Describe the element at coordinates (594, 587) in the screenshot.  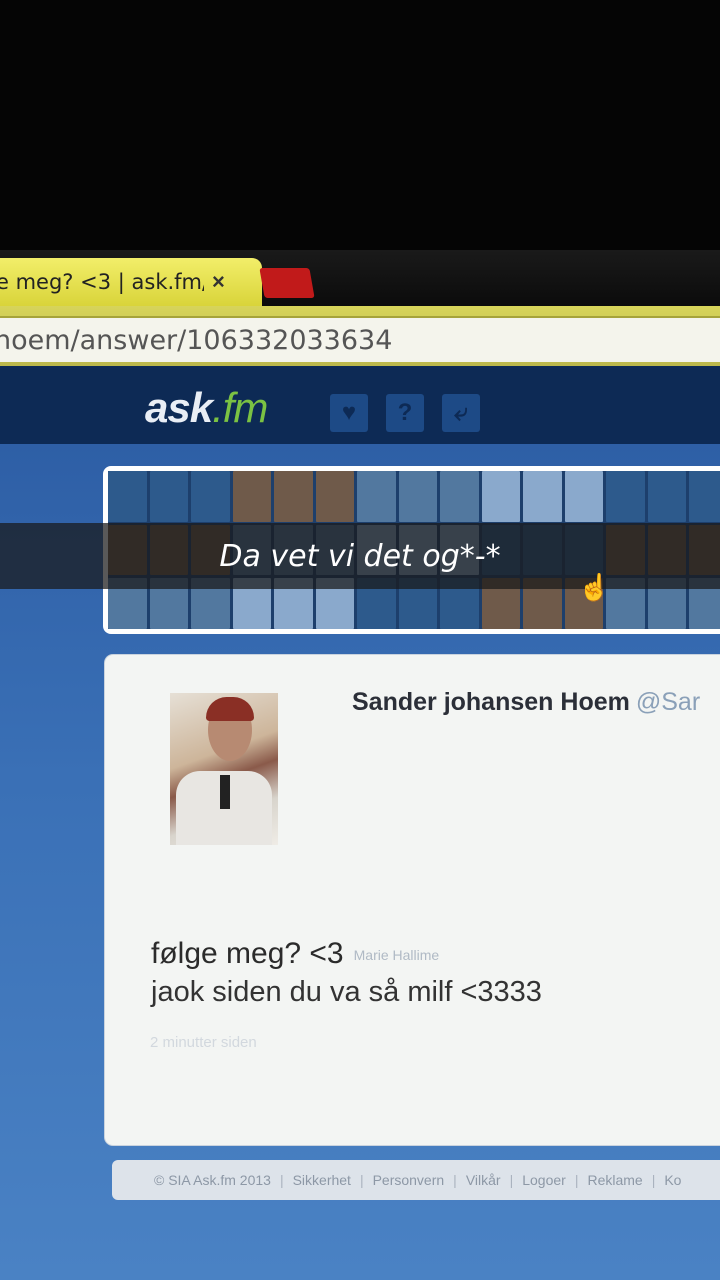
I see `hand-cursor-icon: ☝` at that location.